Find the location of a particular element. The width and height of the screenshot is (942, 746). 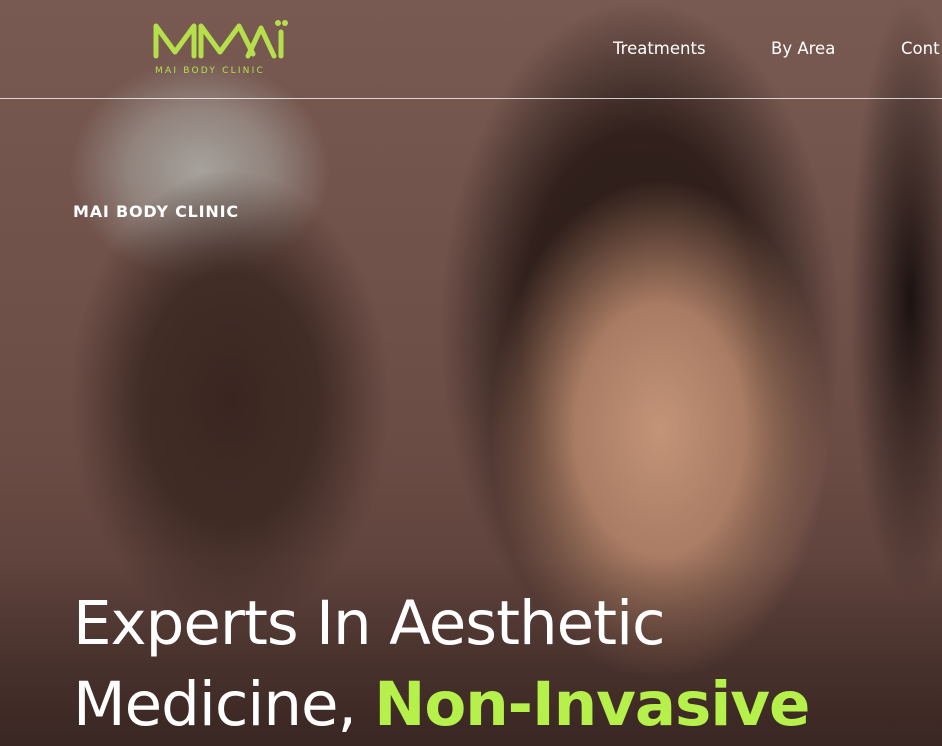

mai-logo-link: MAI BODY CLINIC is located at coordinates (220, 49).